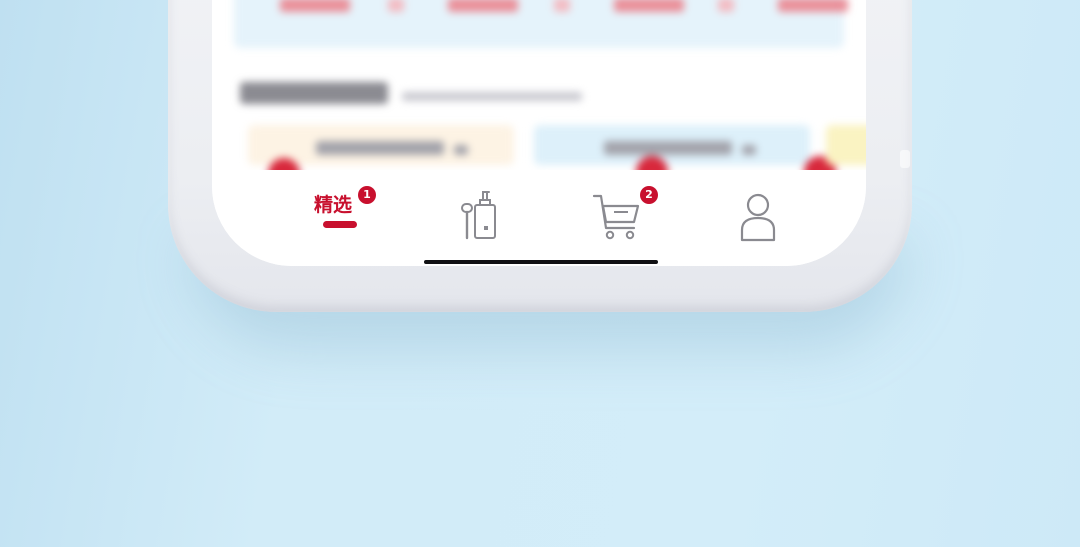  I want to click on bottom-tab-bar: 精选 1 2, so click(539, 218).